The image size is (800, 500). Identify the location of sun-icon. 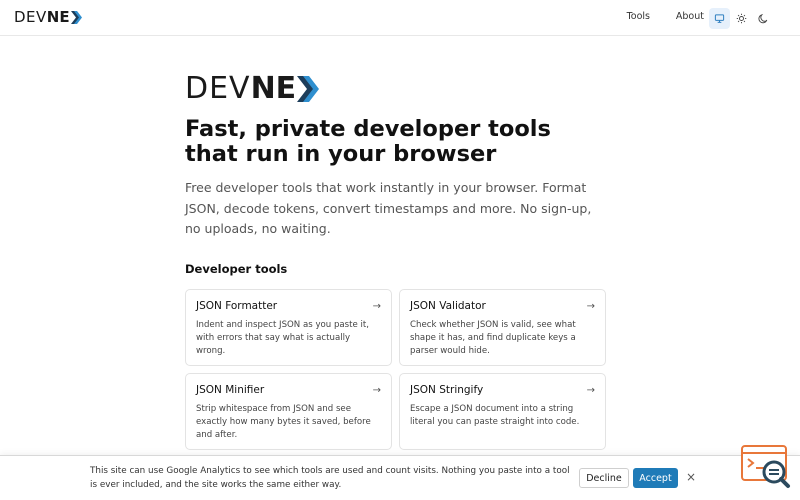
(741, 18).